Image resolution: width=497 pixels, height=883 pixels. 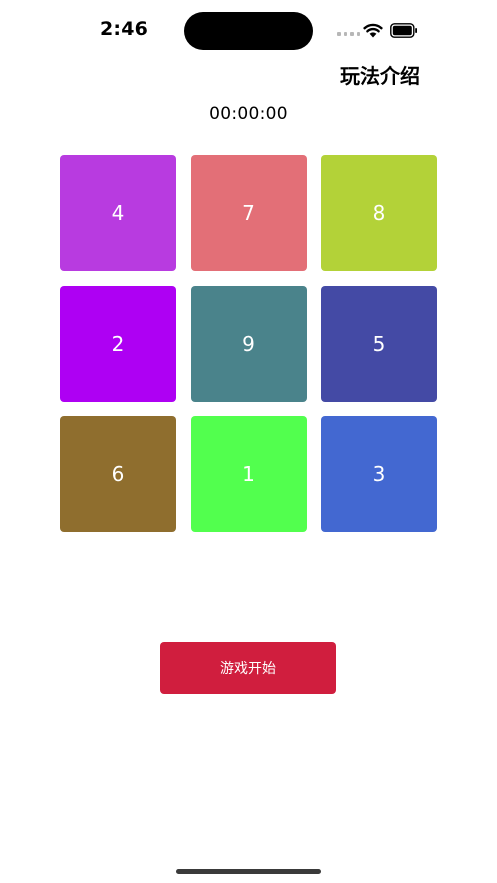 What do you see at coordinates (248, 31) in the screenshot?
I see `dynamic-island` at bounding box center [248, 31].